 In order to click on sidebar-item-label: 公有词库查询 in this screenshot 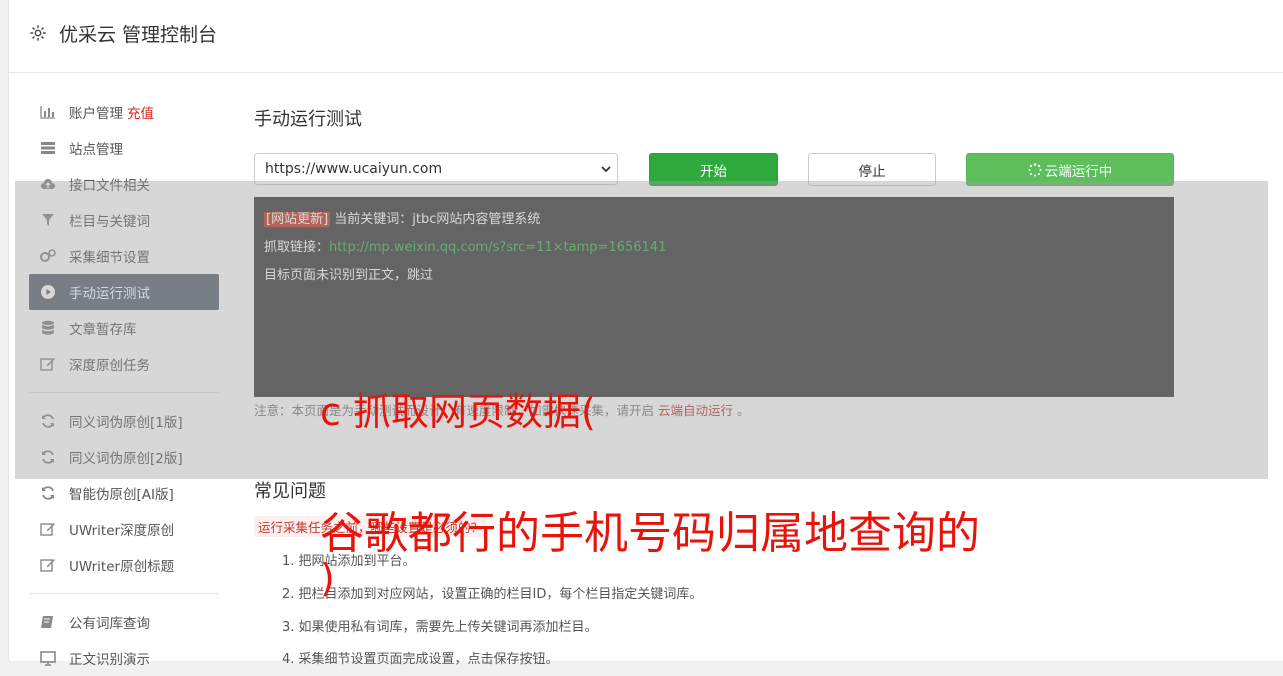, I will do `click(109, 624)`.